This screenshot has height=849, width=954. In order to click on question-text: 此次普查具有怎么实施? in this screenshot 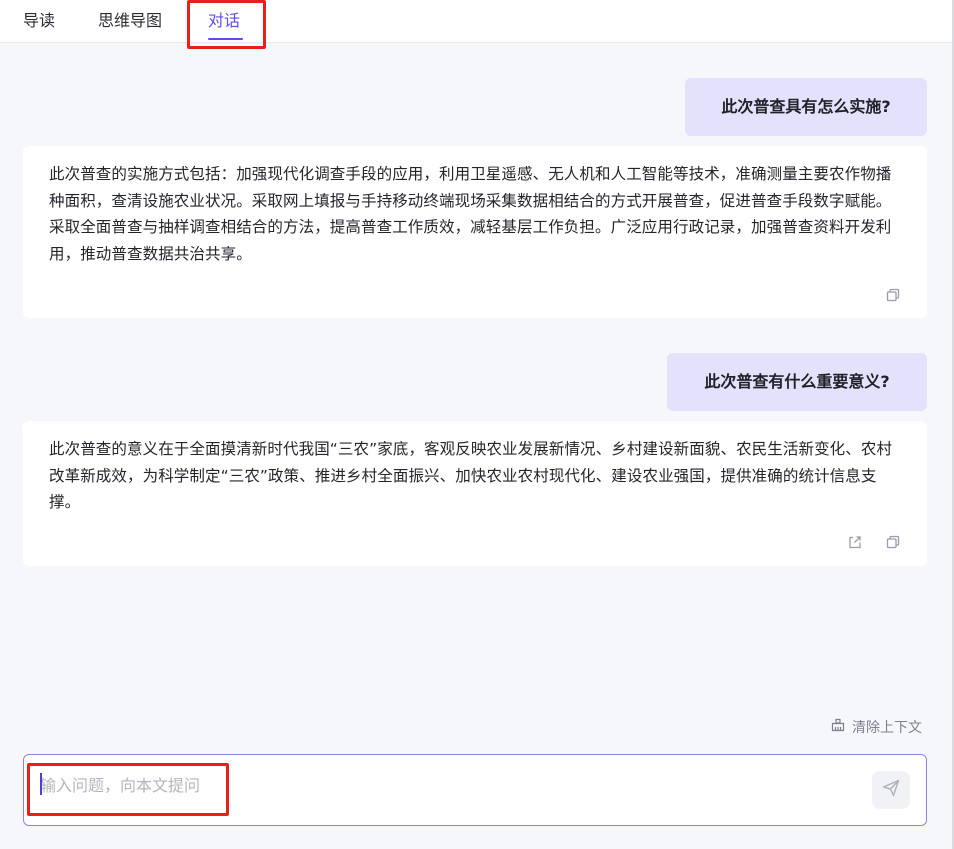, I will do `click(806, 106)`.